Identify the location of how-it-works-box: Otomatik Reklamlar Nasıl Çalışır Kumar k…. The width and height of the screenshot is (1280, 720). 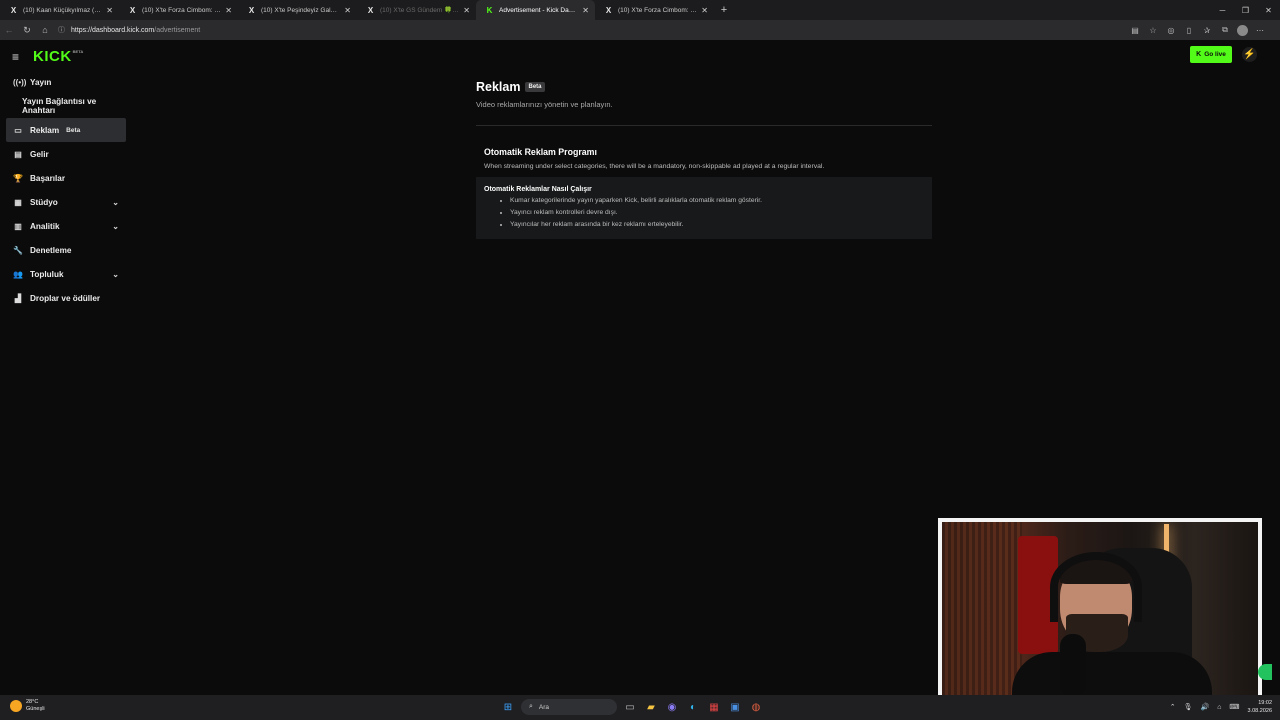
(704, 208).